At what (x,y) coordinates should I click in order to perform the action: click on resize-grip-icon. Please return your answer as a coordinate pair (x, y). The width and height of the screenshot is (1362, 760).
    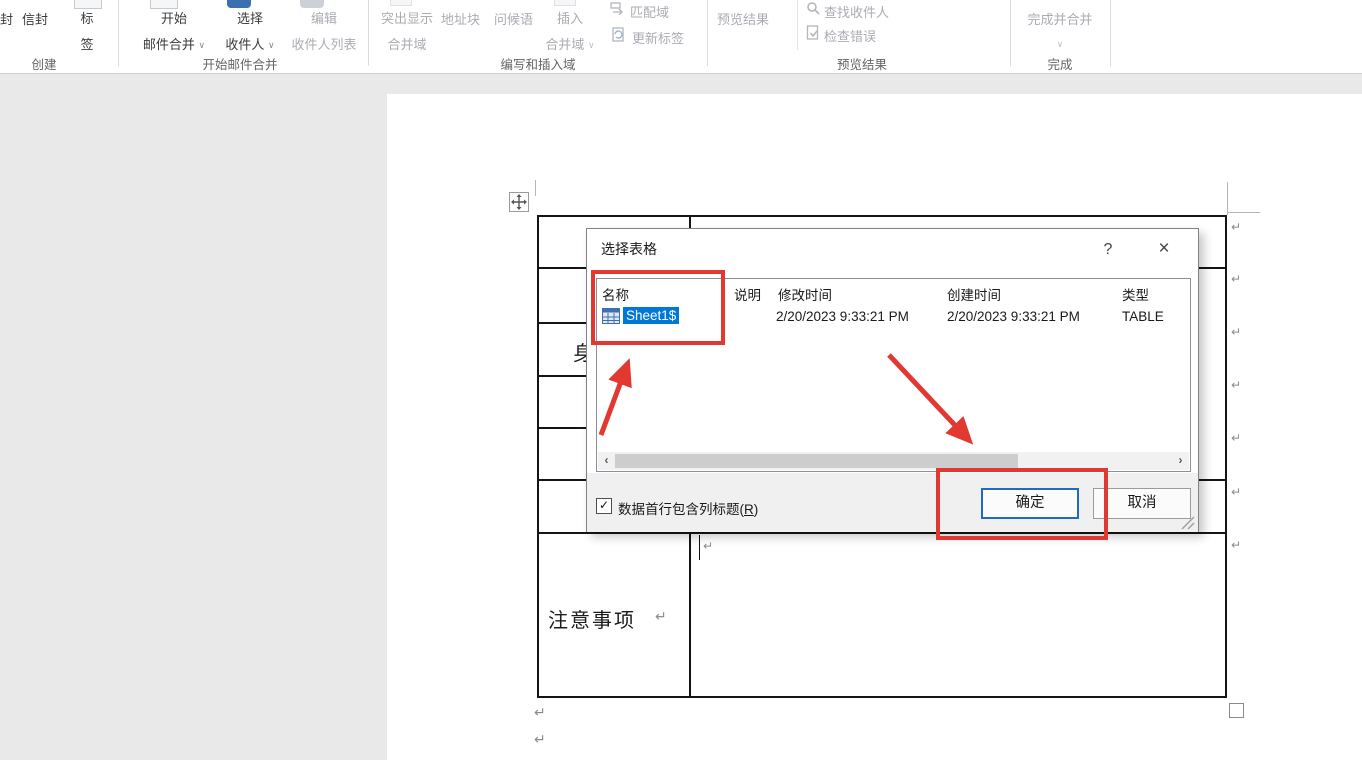
    Looking at the image, I should click on (1187, 522).